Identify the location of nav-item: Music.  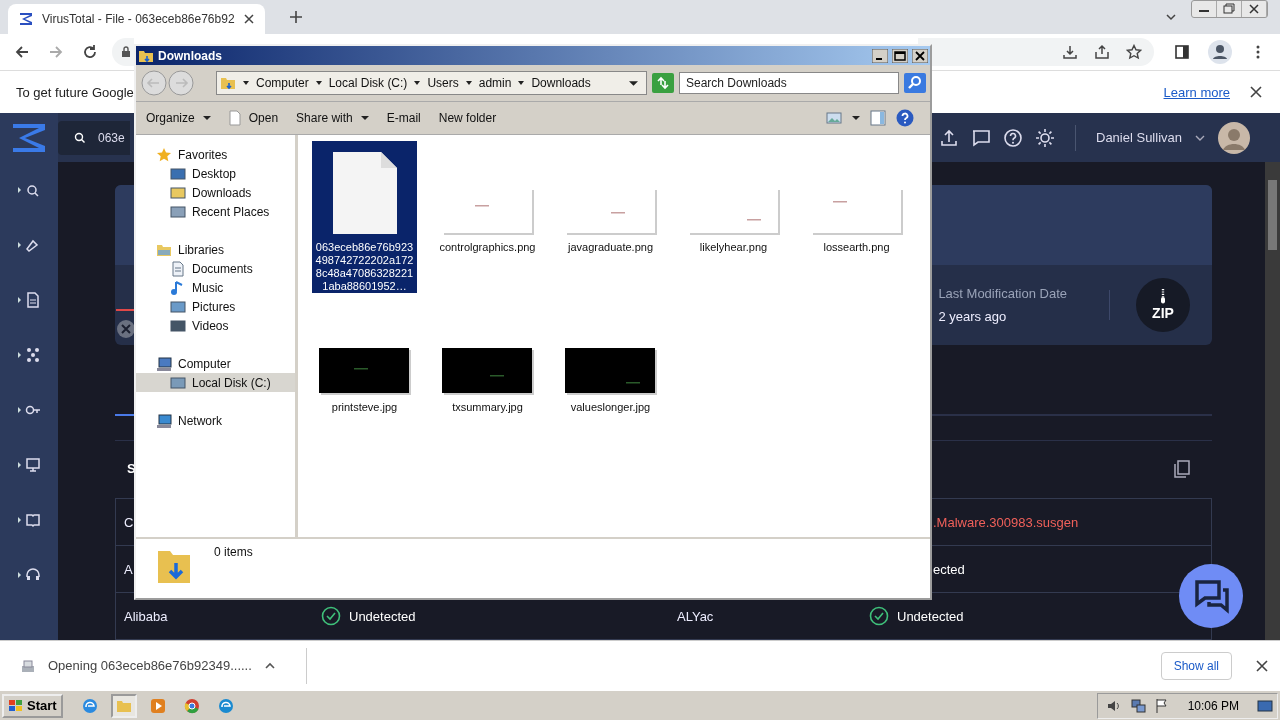
(215, 287).